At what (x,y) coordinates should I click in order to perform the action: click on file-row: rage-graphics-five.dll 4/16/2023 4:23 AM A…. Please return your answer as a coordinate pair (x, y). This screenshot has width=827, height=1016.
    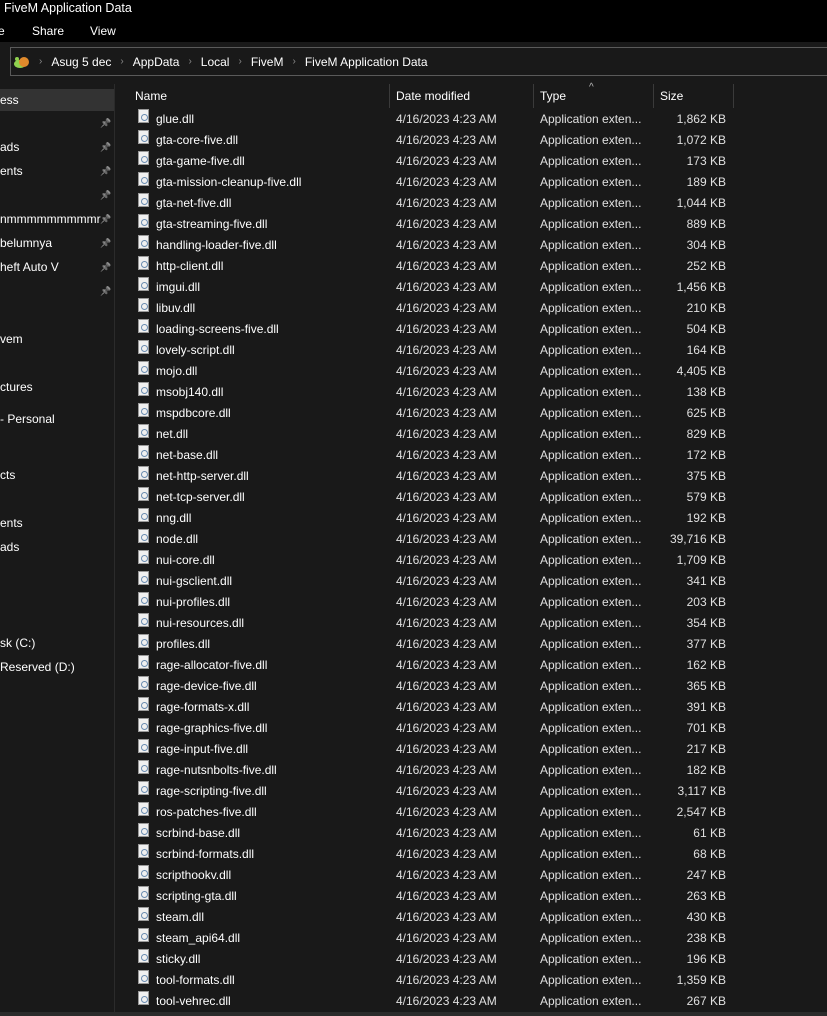
    Looking at the image, I should click on (473, 728).